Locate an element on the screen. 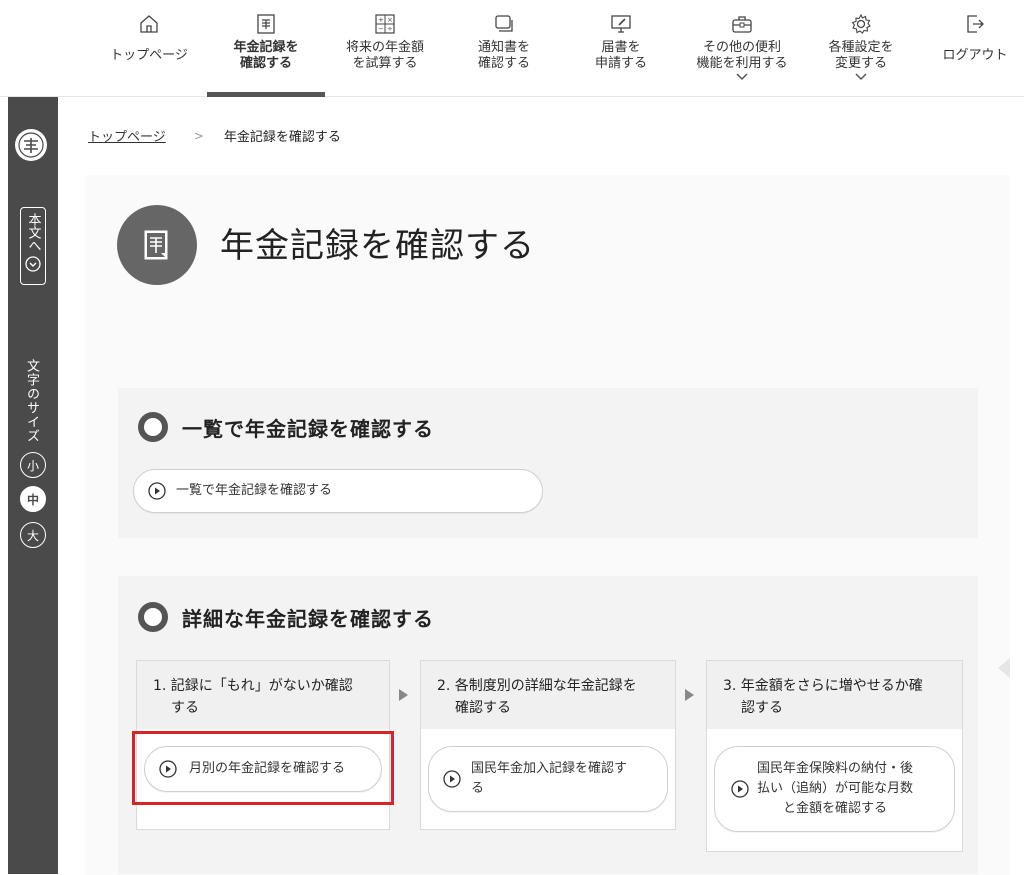 This screenshot has width=1024, height=875. list-record-link: 一覧で年金記録を確認する is located at coordinates (338, 491).